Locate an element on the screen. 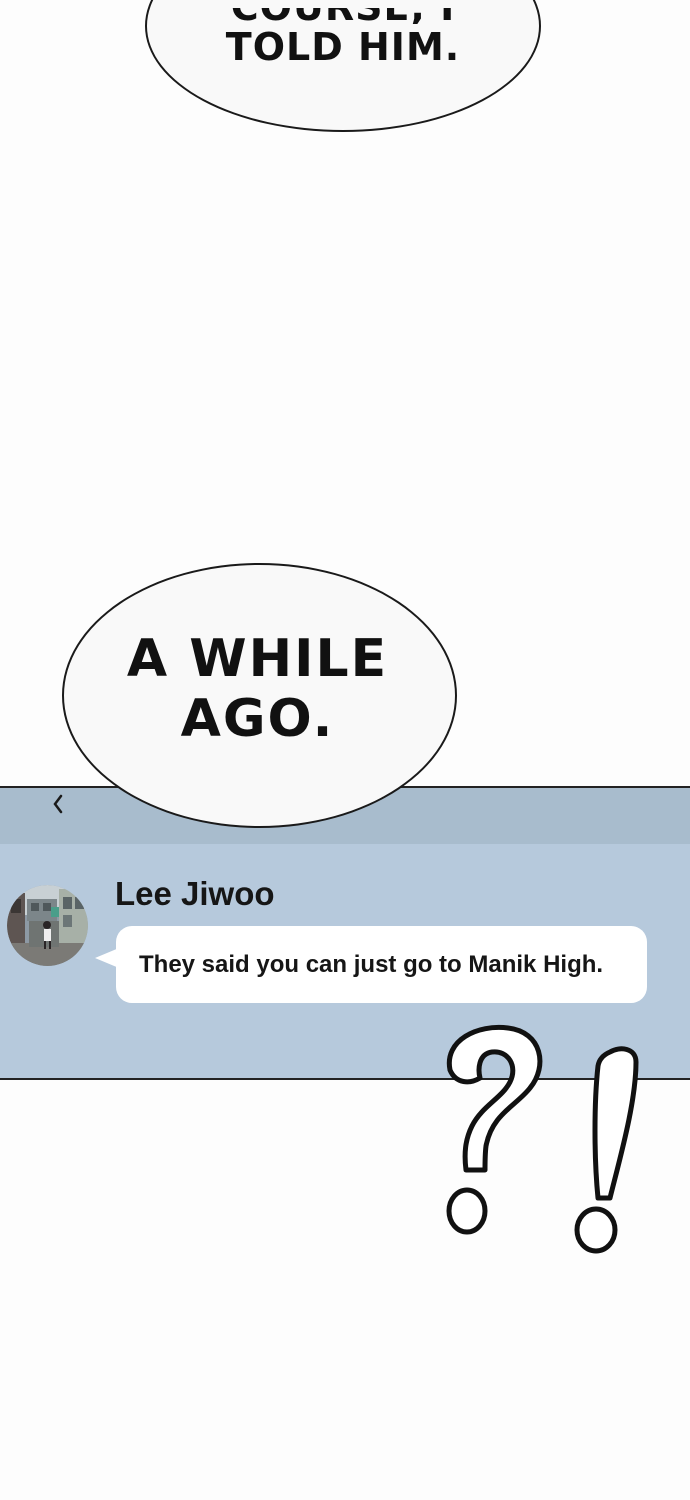  speech-bubble-mid-text: A WHILE AGO. is located at coordinates (257, 689).